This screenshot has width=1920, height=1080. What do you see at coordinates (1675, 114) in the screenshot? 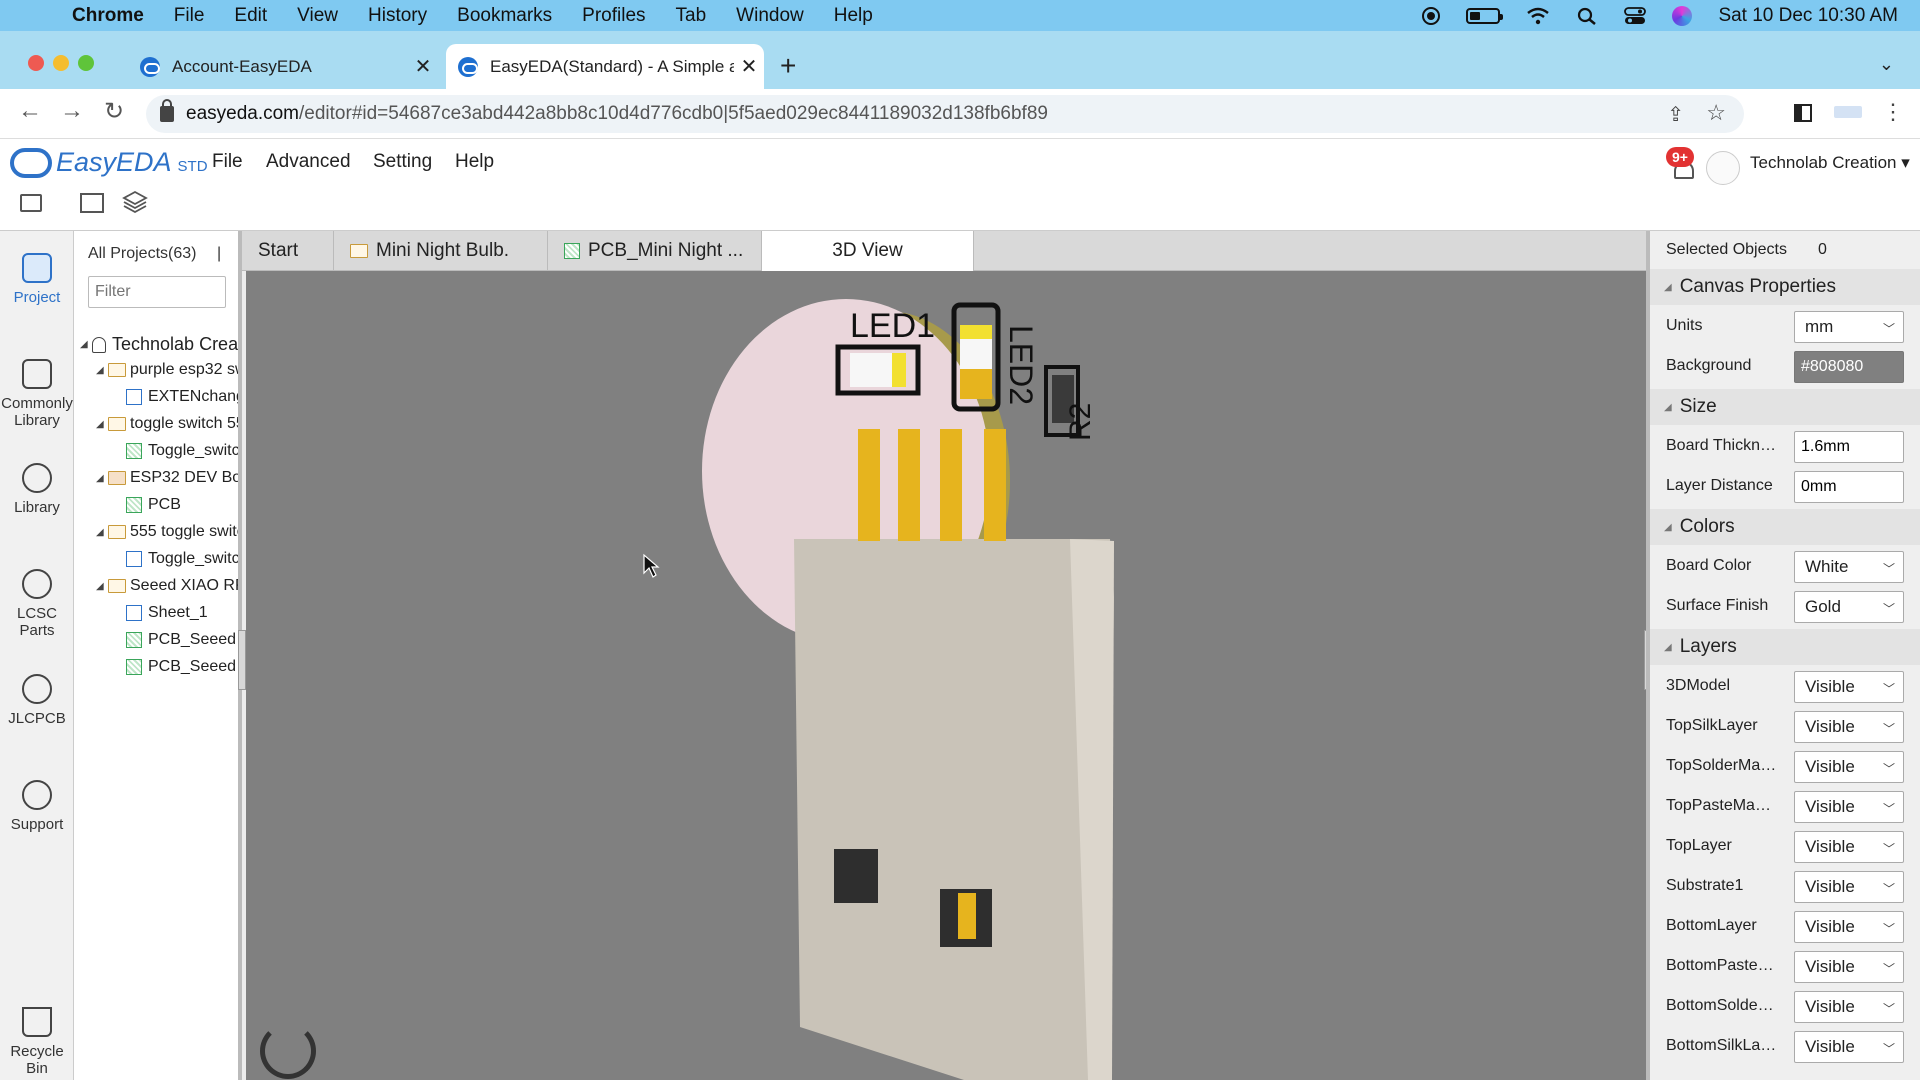
I see `share-icon: ⇪` at bounding box center [1675, 114].